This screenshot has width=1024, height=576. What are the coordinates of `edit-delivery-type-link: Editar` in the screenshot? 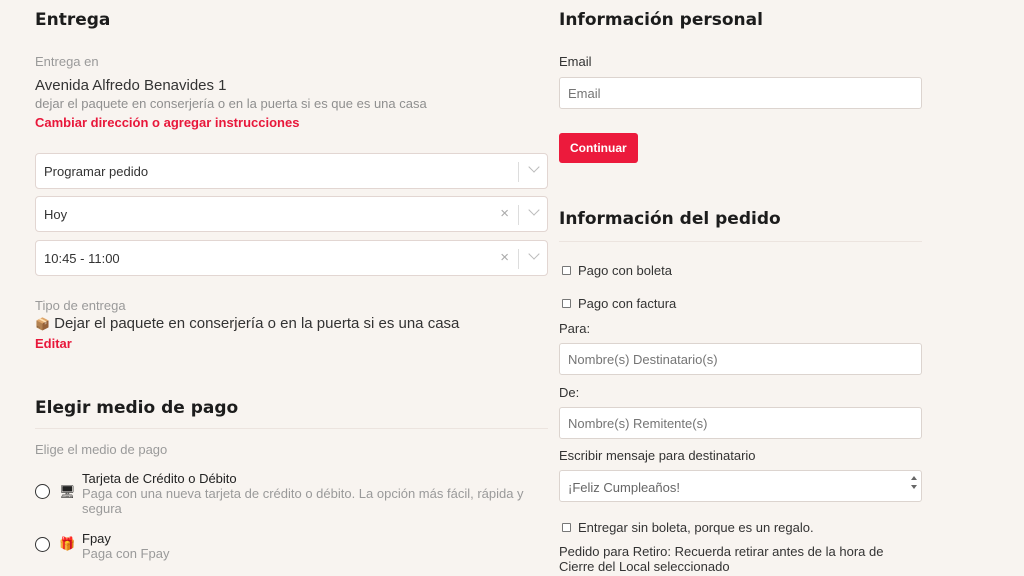 It's located at (53, 343).